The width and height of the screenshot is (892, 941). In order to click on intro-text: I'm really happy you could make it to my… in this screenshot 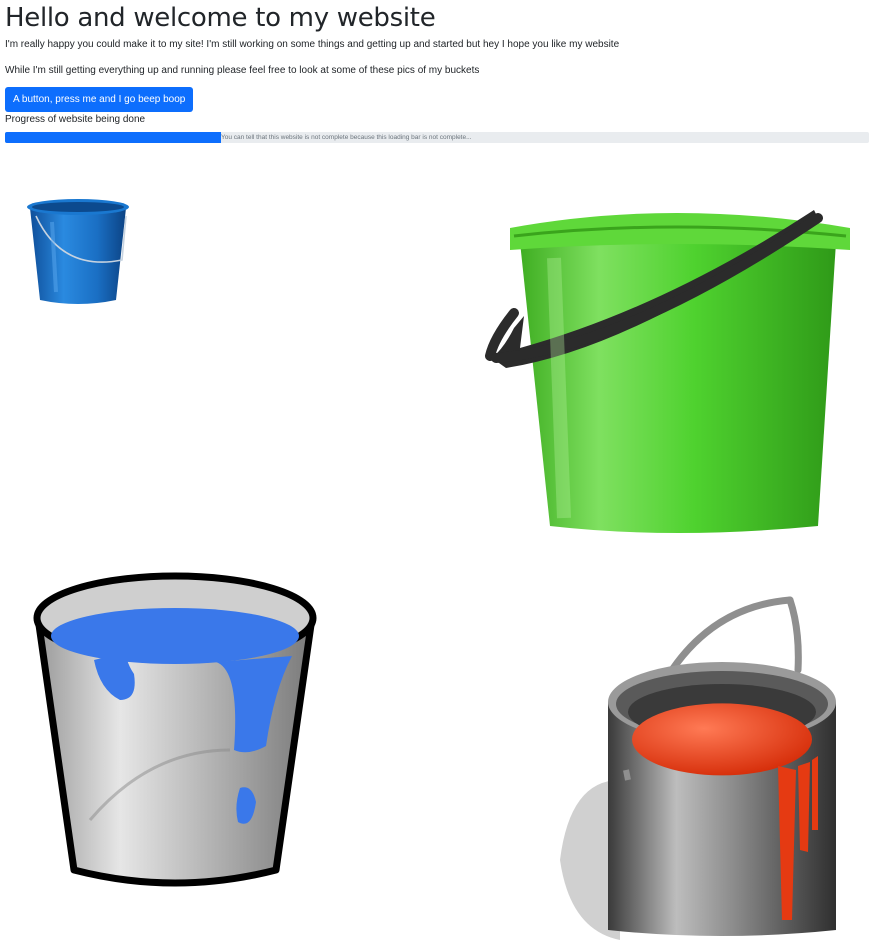, I will do `click(312, 44)`.